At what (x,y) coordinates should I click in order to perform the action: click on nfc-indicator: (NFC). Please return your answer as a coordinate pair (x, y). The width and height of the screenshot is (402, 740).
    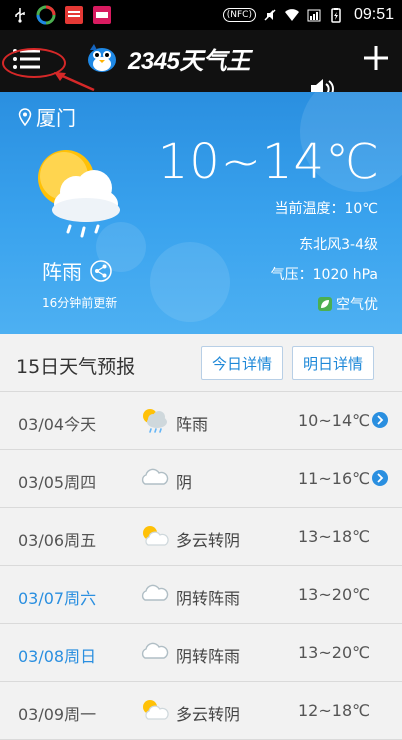
    Looking at the image, I should click on (239, 15).